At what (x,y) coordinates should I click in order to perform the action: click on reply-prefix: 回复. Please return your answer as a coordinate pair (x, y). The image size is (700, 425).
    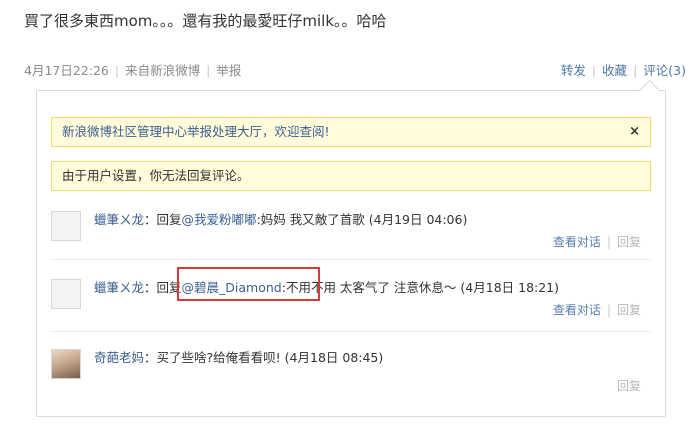
    Looking at the image, I should click on (169, 219).